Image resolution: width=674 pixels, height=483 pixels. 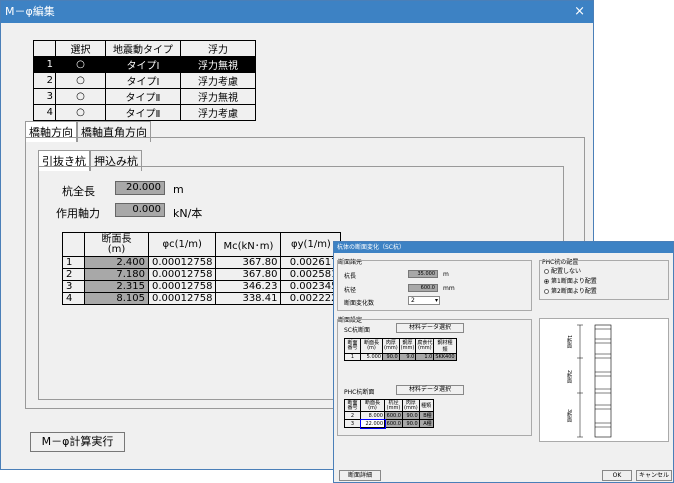 What do you see at coordinates (359, 303) in the screenshot?
I see `section-change-label: 断面変化数` at bounding box center [359, 303].